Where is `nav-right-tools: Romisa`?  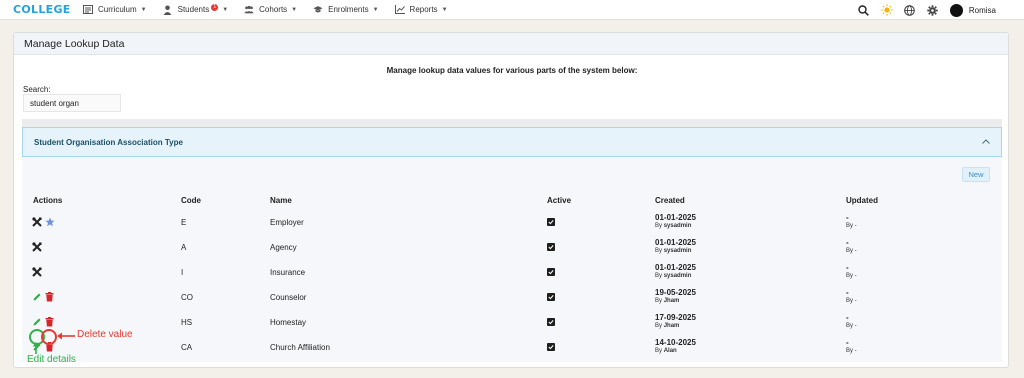 nav-right-tools: Romisa is located at coordinates (941, 10).